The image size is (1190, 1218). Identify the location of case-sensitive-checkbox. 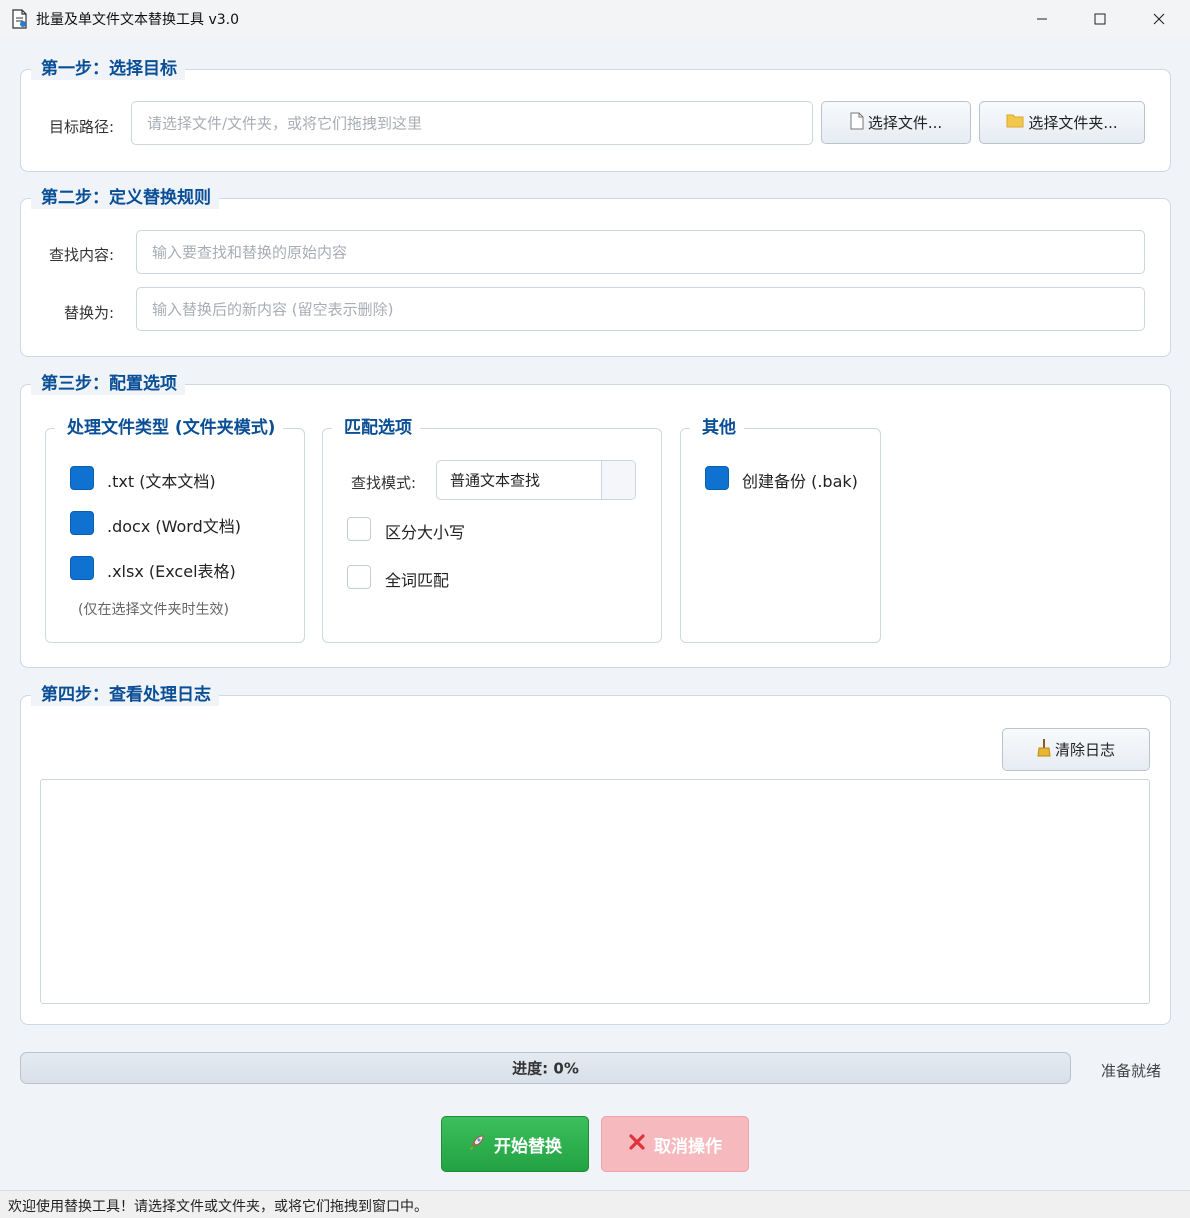
(359, 529).